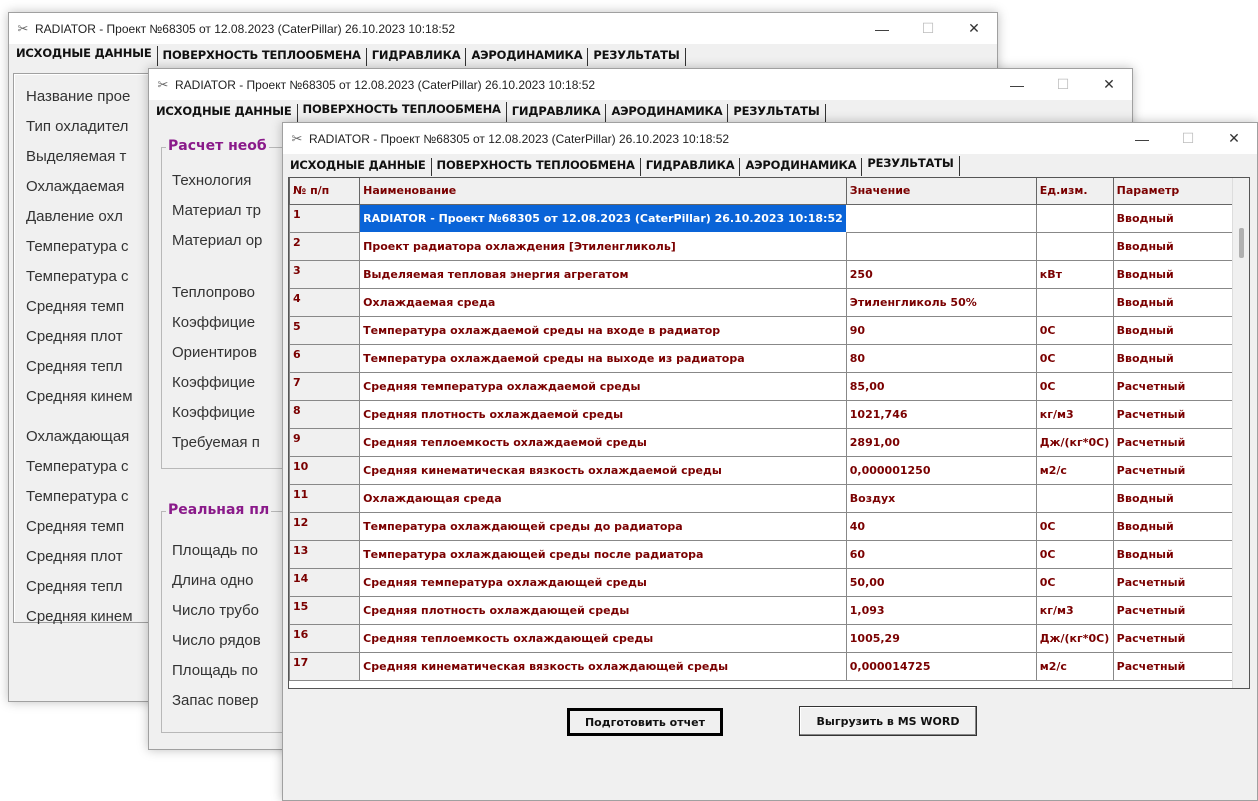 The width and height of the screenshot is (1258, 801). What do you see at coordinates (603, 386) in the screenshot?
I see `cell-name: Средняя температура охлаждаемой среды` at bounding box center [603, 386].